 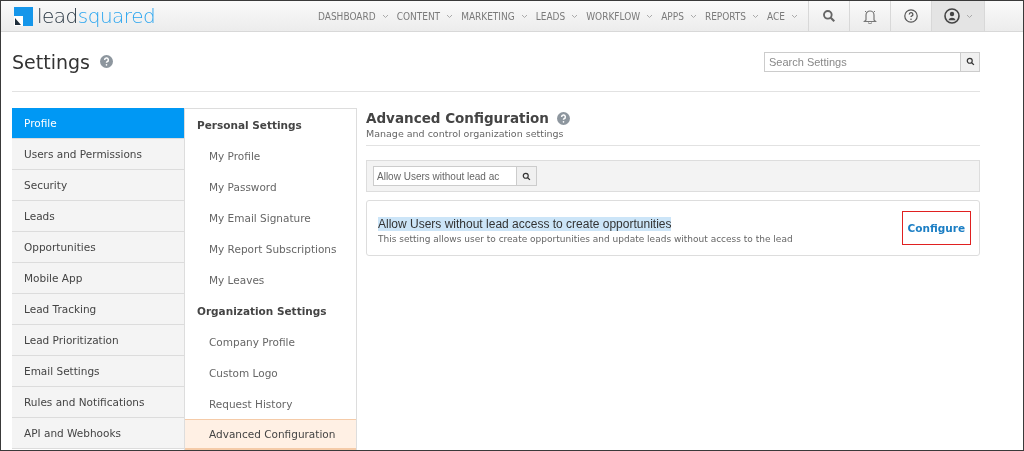 I want to click on sidebar-item: Users and Permissions, so click(x=98, y=154).